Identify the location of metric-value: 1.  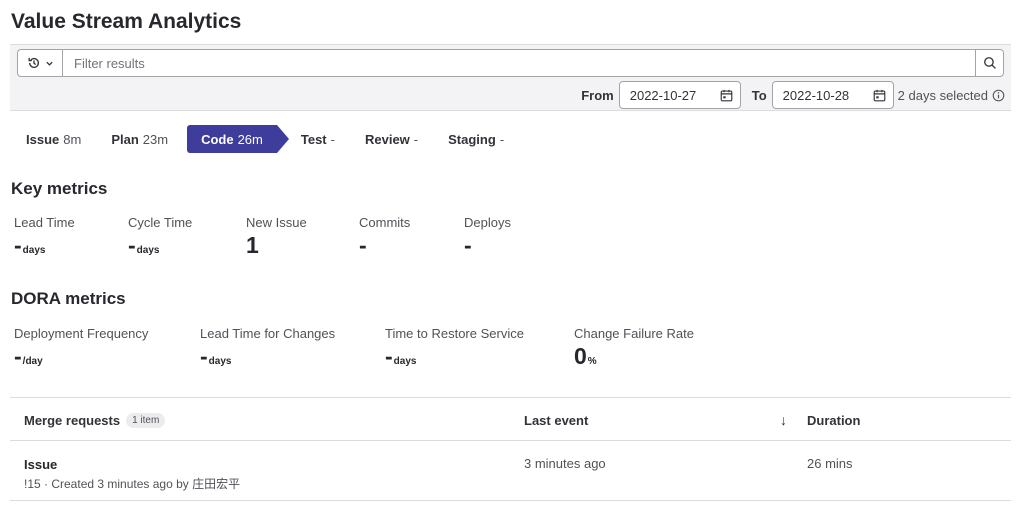
(252, 245).